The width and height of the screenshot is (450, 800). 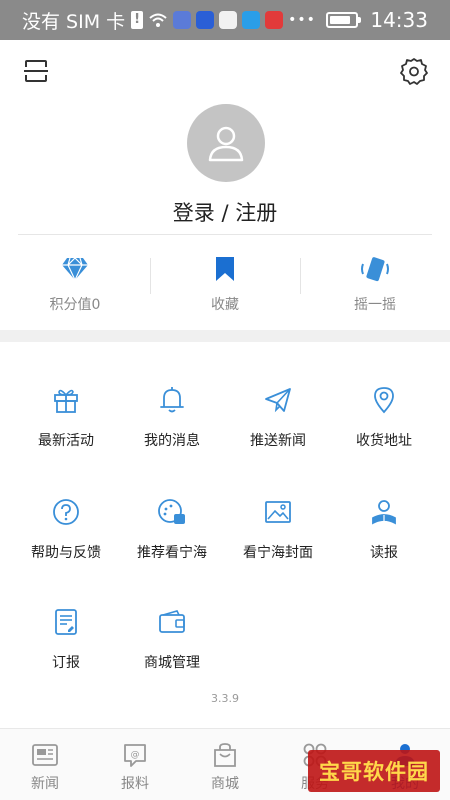 I want to click on shake-stat: 摇一摇, so click(x=375, y=282).